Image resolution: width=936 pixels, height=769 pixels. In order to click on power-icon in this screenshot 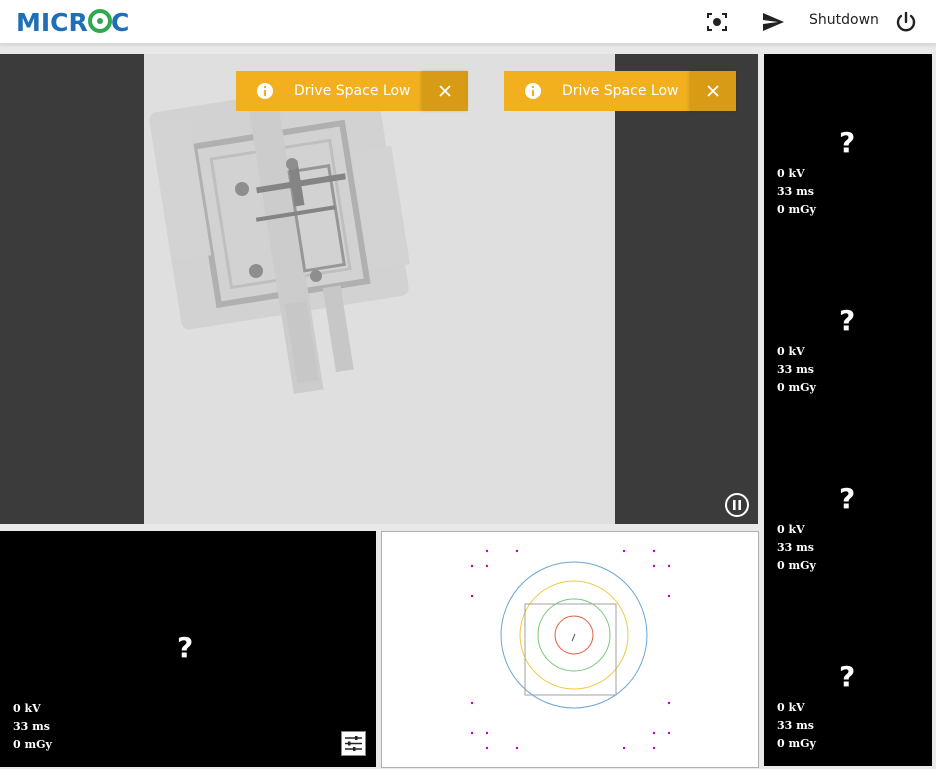, I will do `click(906, 21)`.